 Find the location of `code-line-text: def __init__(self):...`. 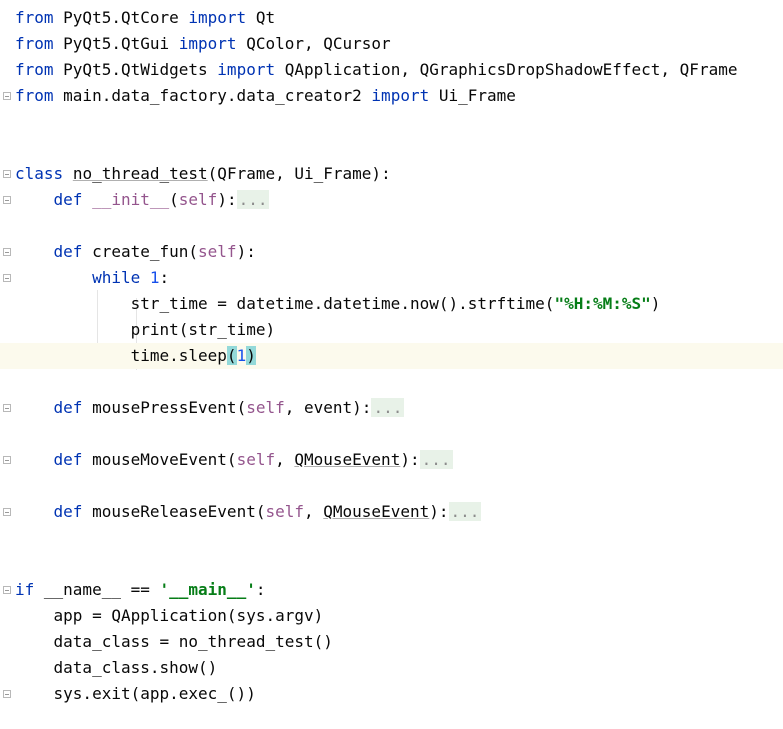

code-line-text: def __init__(self):... is located at coordinates (142, 200).